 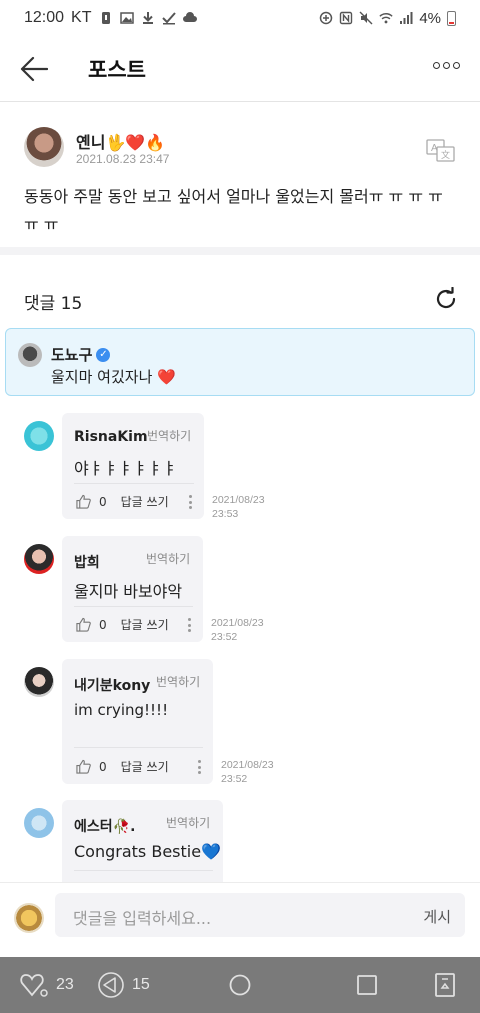 What do you see at coordinates (240, 251) in the screenshot?
I see `section-divider` at bounding box center [240, 251].